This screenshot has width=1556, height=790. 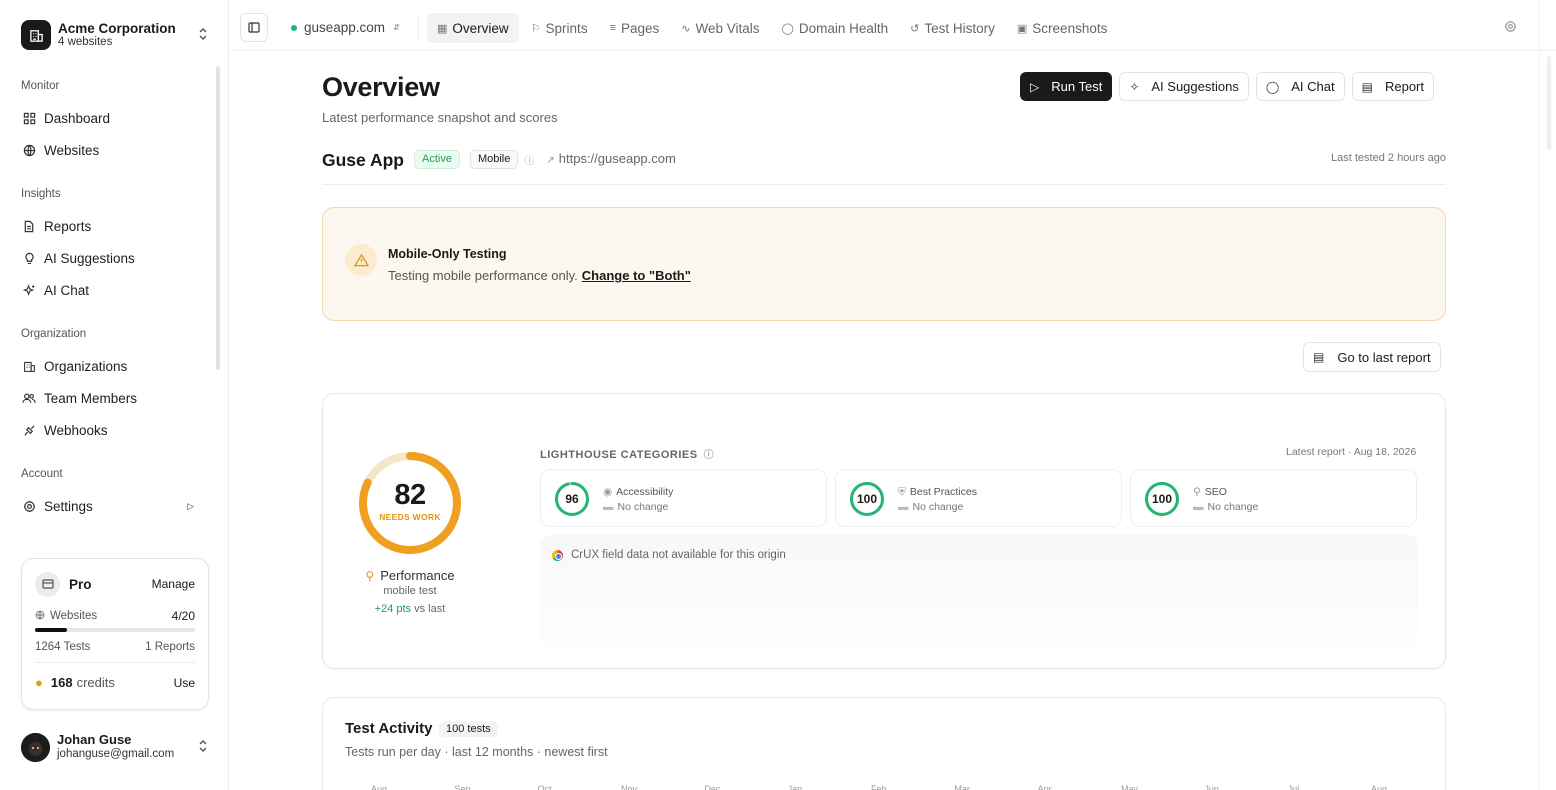 What do you see at coordinates (107, 290) in the screenshot?
I see `sidebar-item-ai-chat: AI Chat` at bounding box center [107, 290].